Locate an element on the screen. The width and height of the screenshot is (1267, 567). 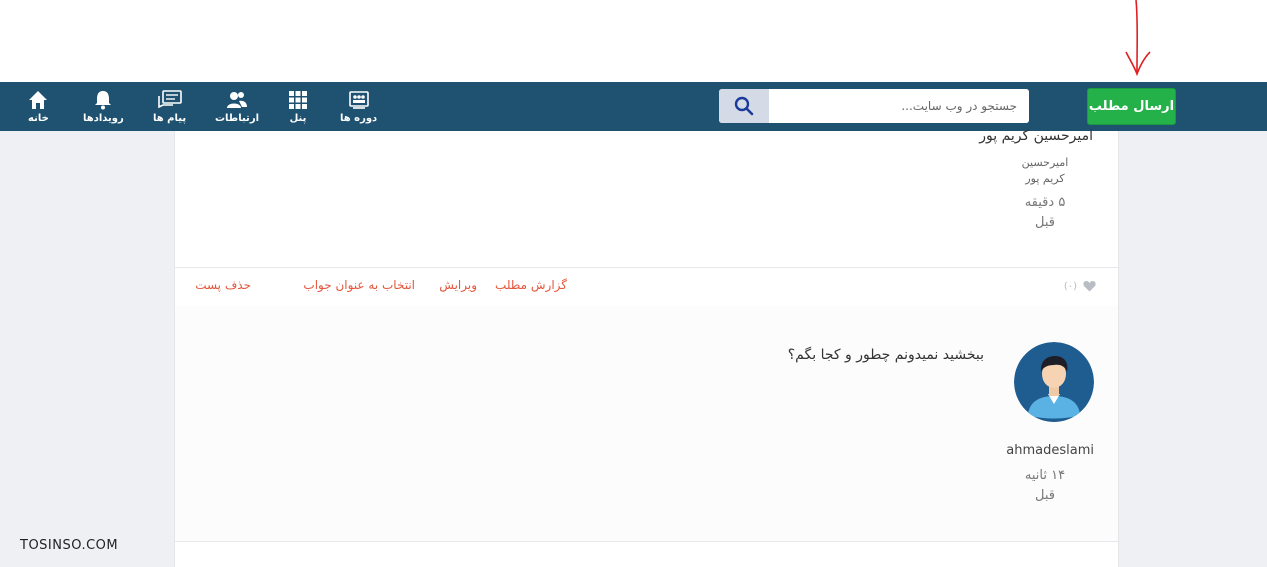
nav-messages: پیام ها is located at coordinates (169, 107).